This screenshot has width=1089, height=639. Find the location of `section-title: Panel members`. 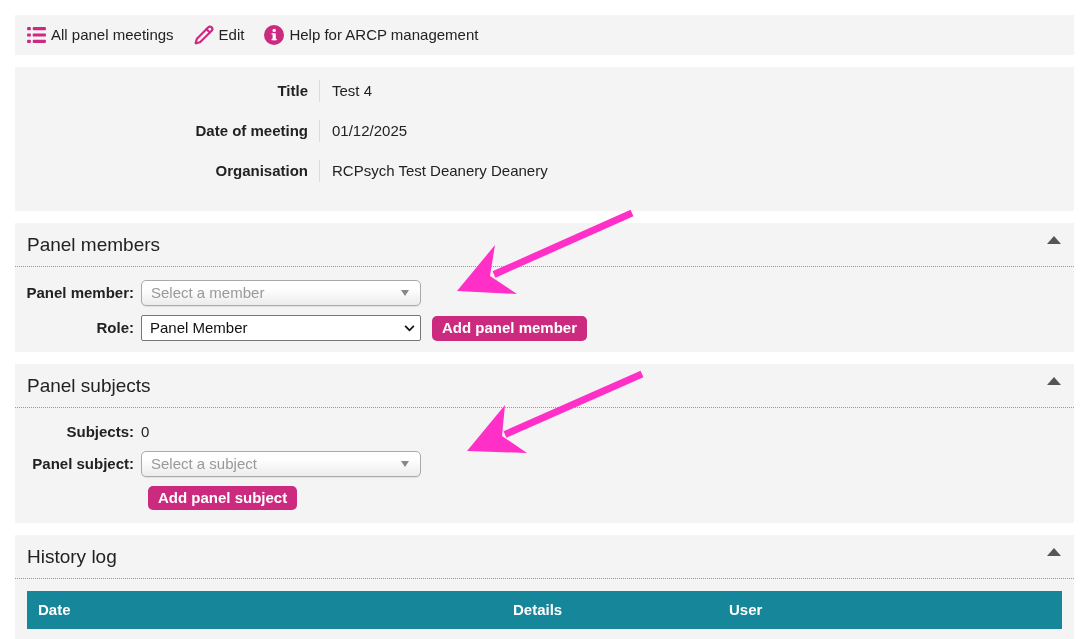

section-title: Panel members is located at coordinates (94, 244).